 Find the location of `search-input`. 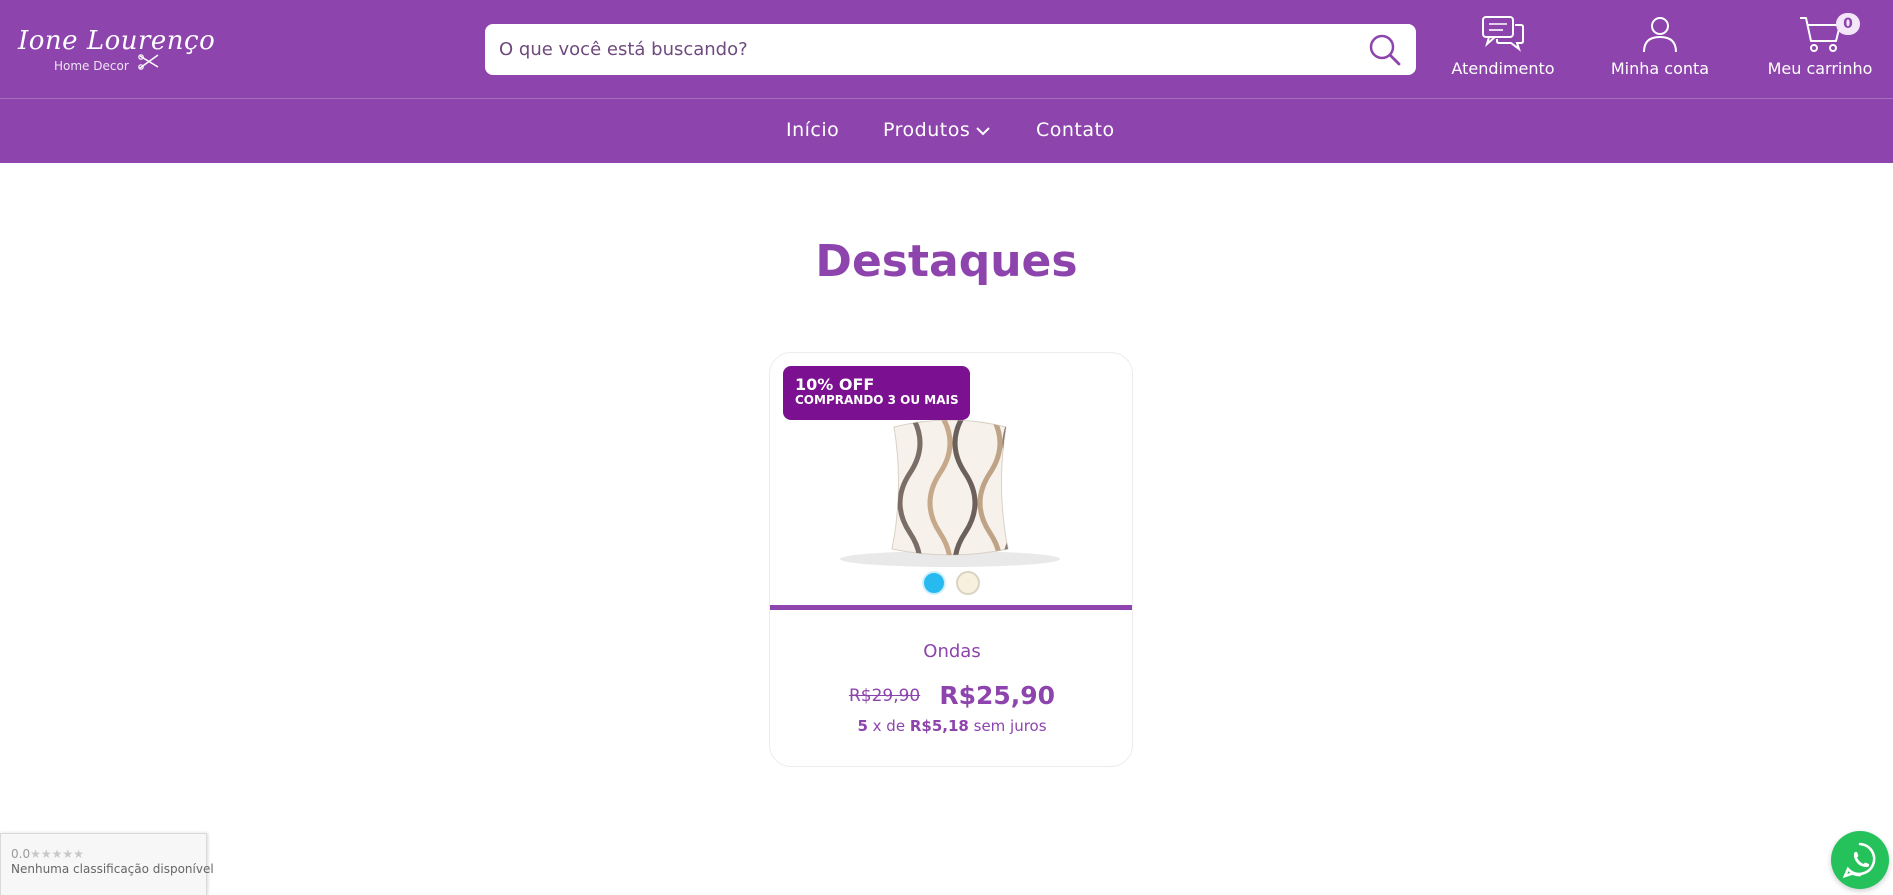

search-input is located at coordinates (919, 49).